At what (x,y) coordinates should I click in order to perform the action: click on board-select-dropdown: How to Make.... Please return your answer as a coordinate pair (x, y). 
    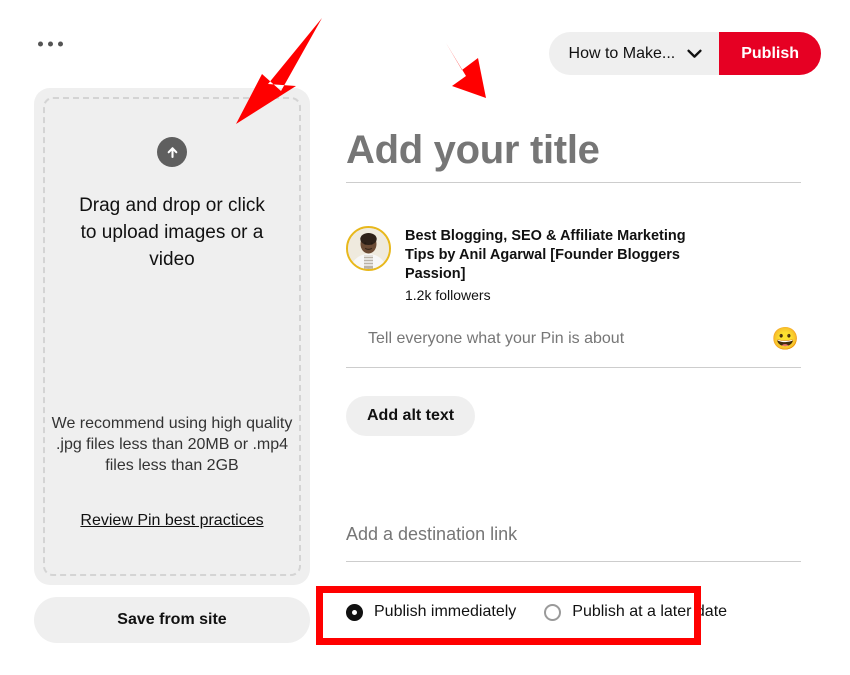
    Looking at the image, I should click on (634, 53).